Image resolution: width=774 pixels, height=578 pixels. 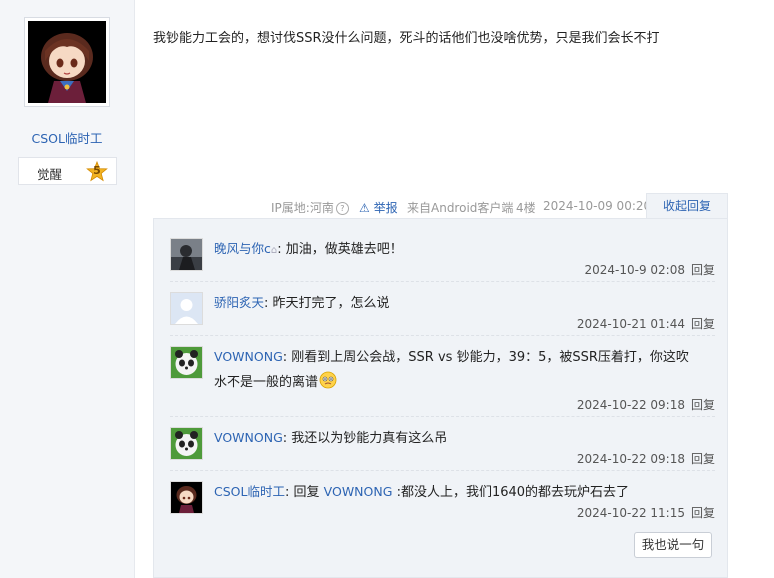 I want to click on comment-text: 我还以为钞能力真有这么吊, so click(x=369, y=438).